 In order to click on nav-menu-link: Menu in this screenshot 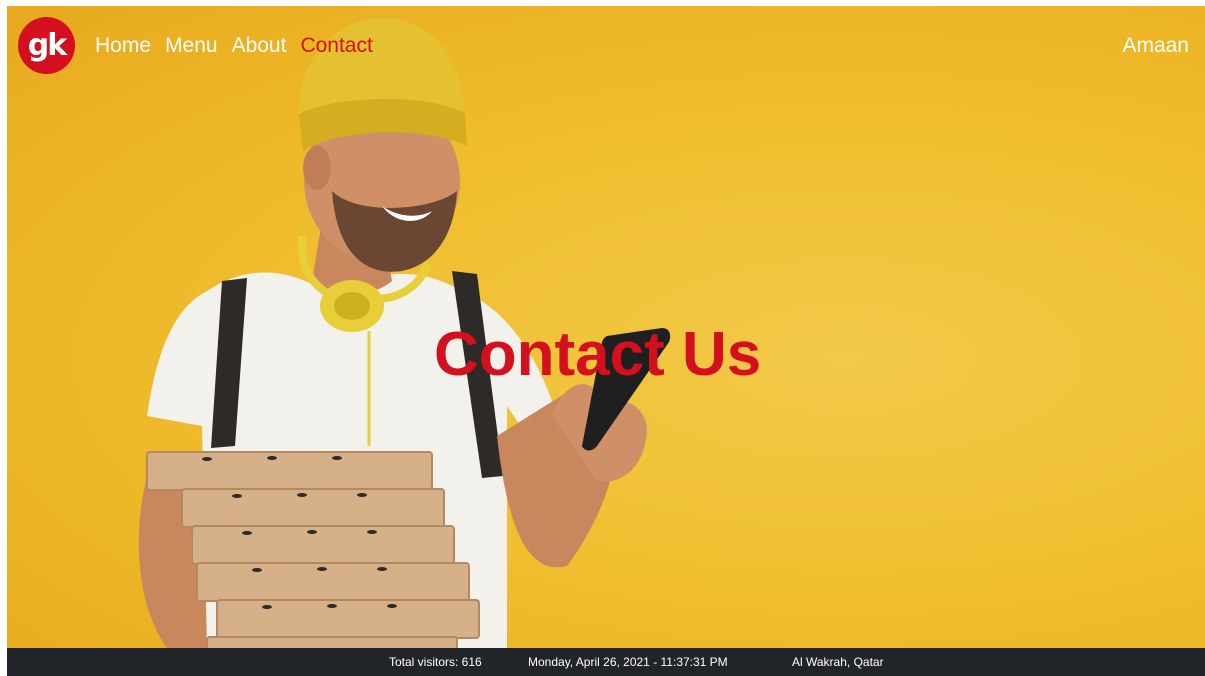, I will do `click(191, 46)`.